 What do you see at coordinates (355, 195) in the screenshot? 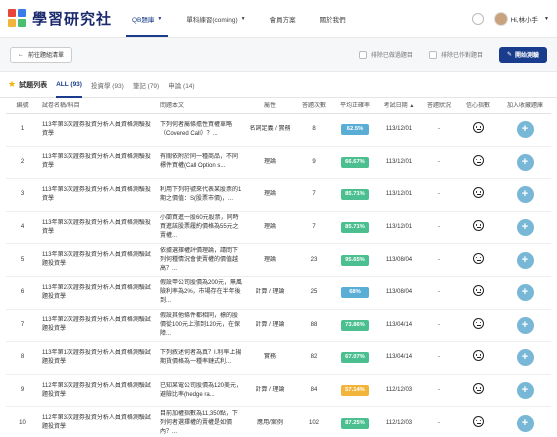
I see `rate-badge: 85.71%` at bounding box center [355, 195].